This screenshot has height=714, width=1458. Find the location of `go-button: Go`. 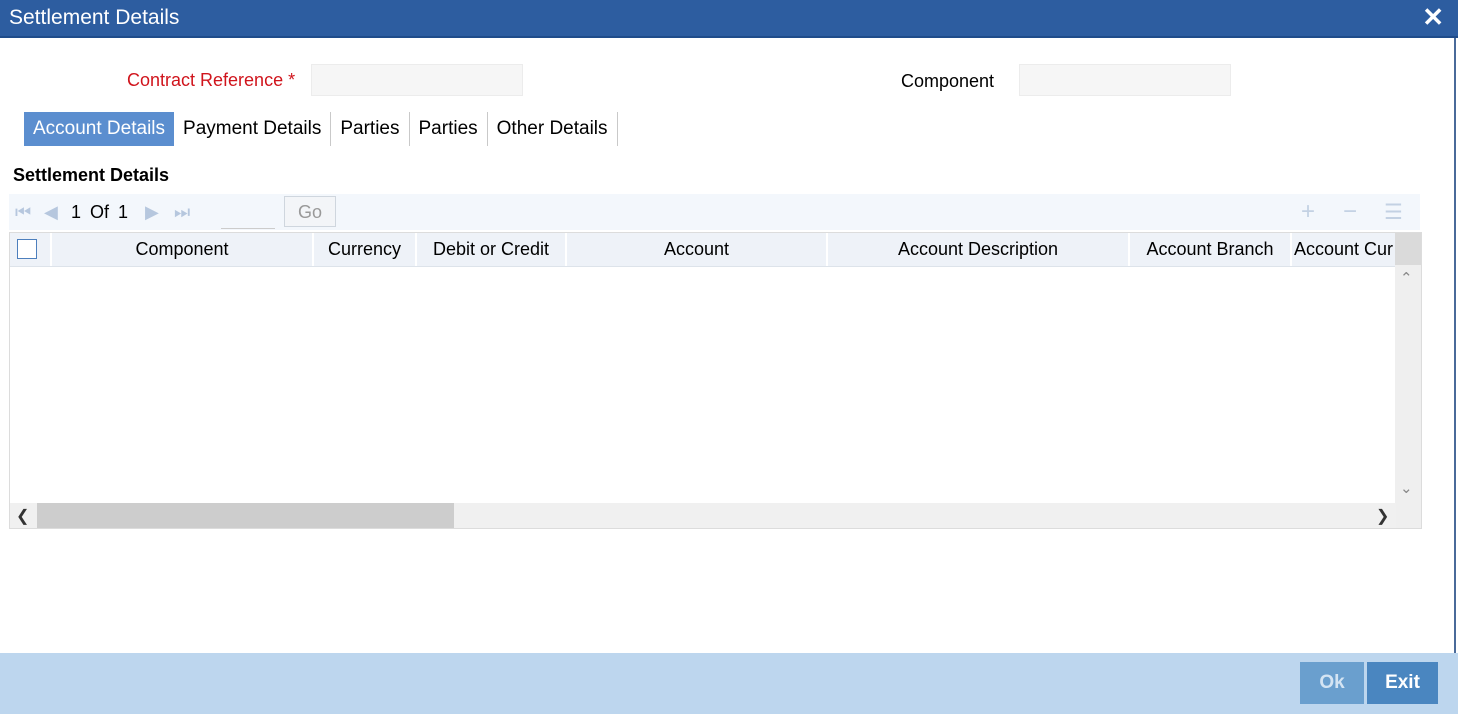

go-button: Go is located at coordinates (310, 211).